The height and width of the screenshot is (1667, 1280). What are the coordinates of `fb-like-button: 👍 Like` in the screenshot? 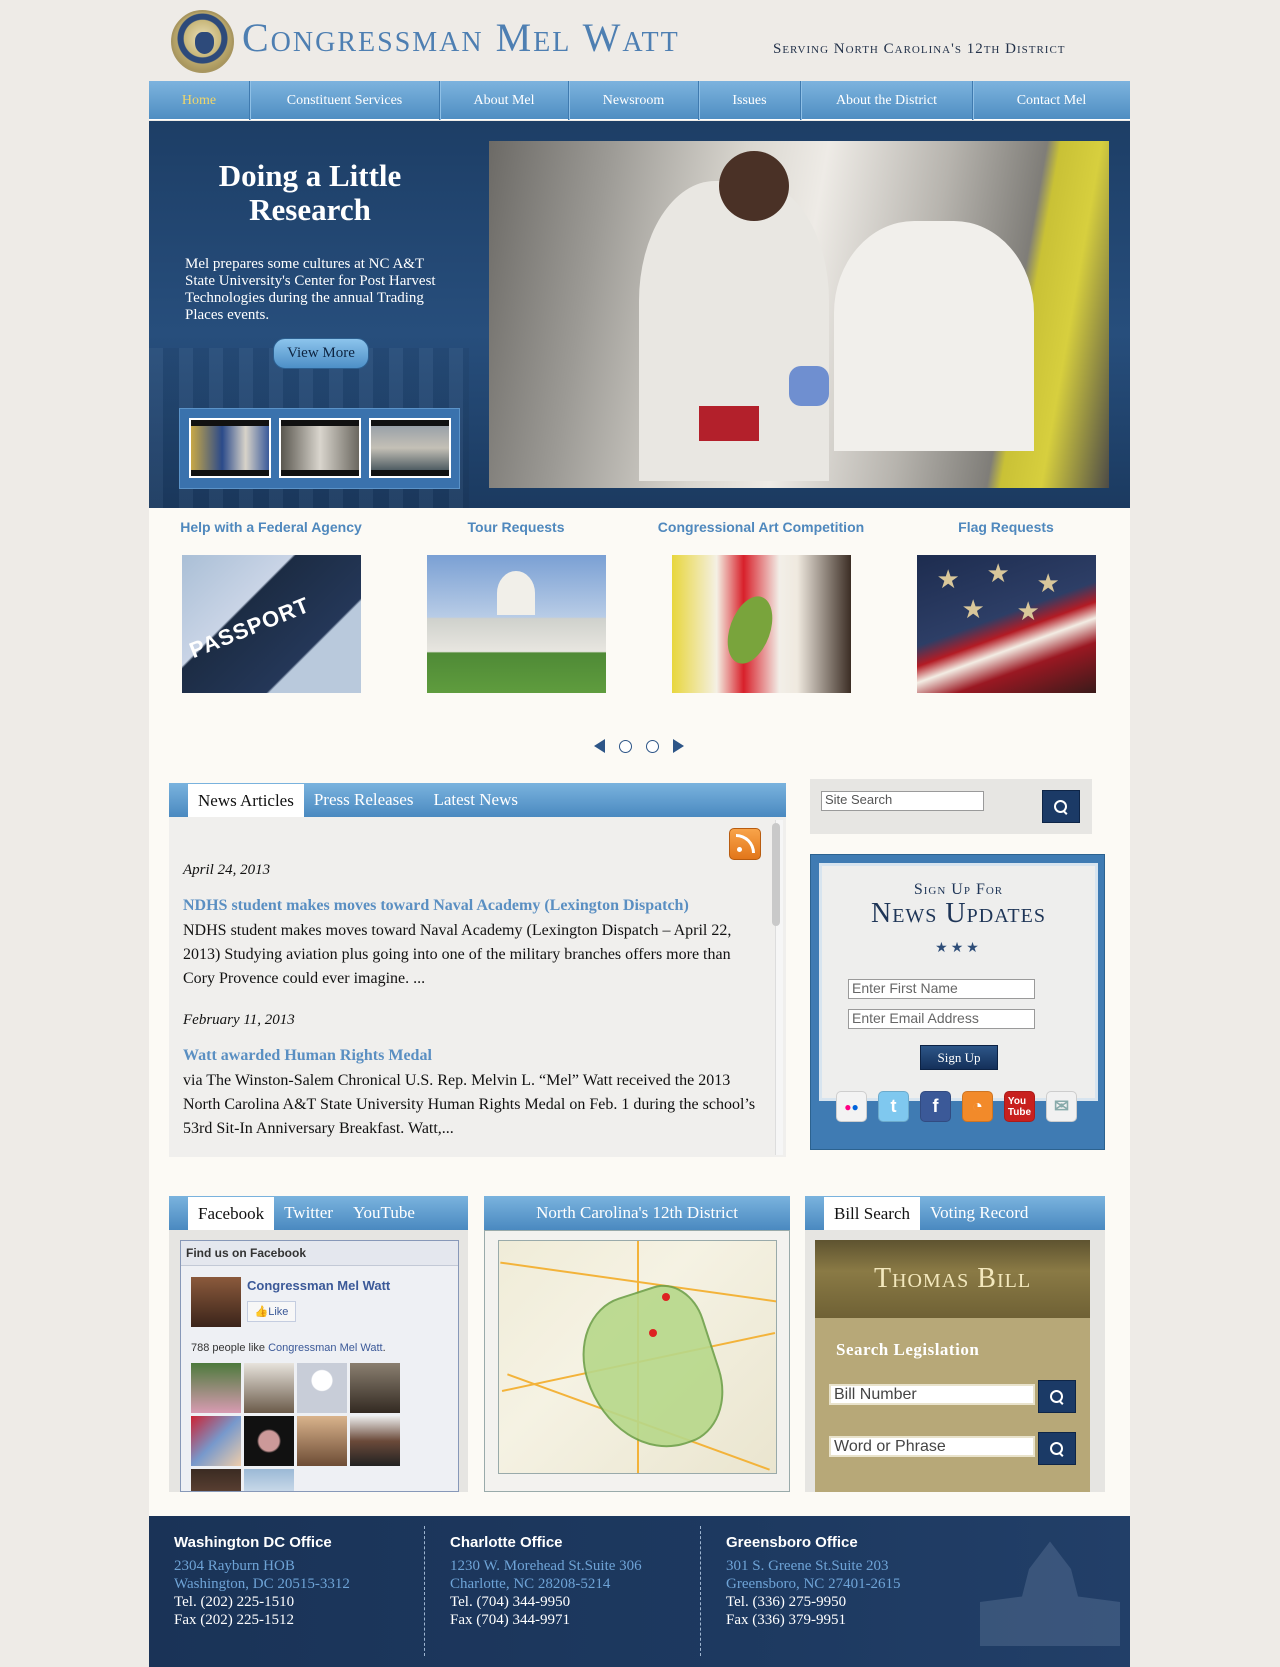 It's located at (271, 1311).